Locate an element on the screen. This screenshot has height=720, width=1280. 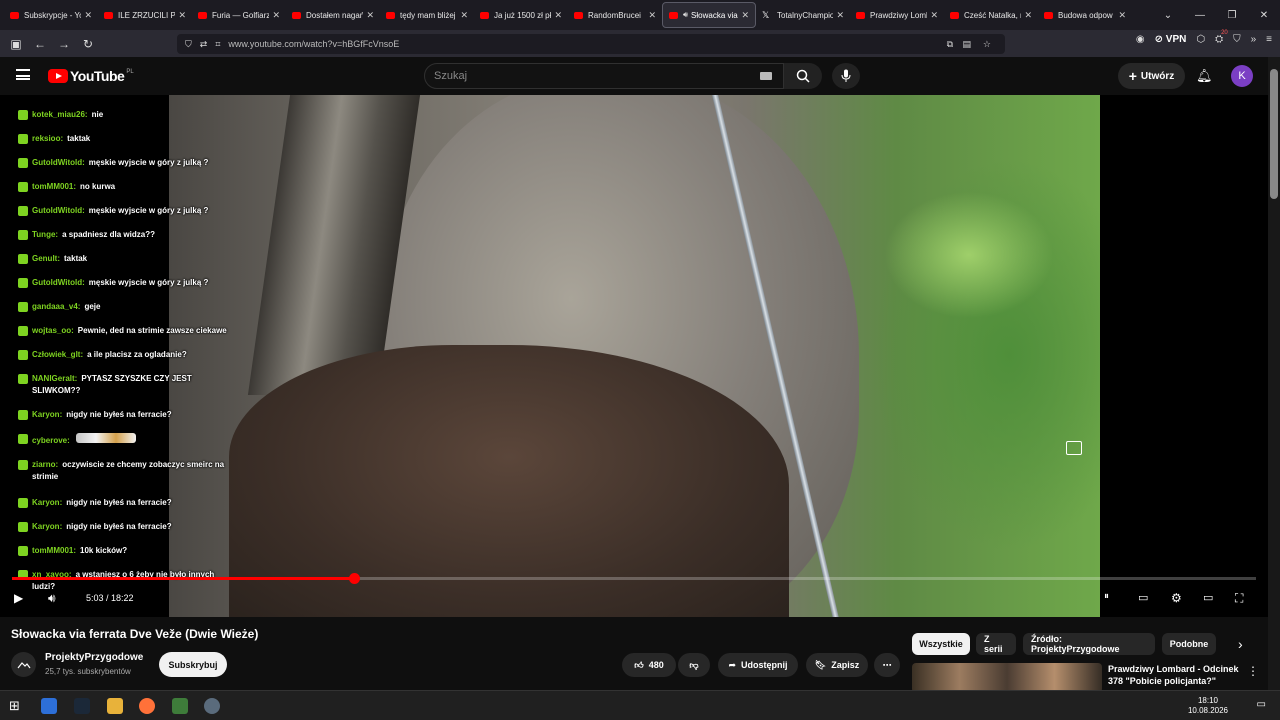
scrollbar-thumb is located at coordinates (1274, 134).